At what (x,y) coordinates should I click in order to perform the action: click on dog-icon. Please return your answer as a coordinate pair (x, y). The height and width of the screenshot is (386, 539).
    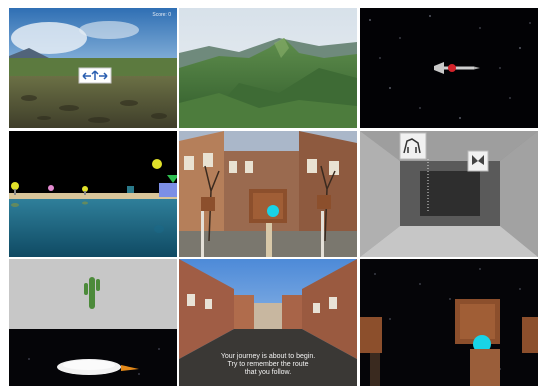
    Looking at the image, I should click on (413, 146).